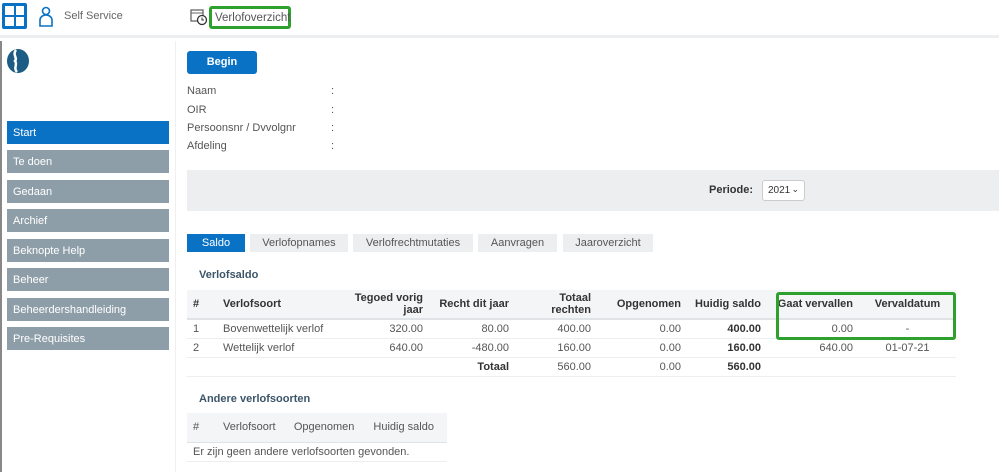 This screenshot has height=472, width=999. Describe the element at coordinates (202, 91) in the screenshot. I see `naam-label: Naam` at that location.